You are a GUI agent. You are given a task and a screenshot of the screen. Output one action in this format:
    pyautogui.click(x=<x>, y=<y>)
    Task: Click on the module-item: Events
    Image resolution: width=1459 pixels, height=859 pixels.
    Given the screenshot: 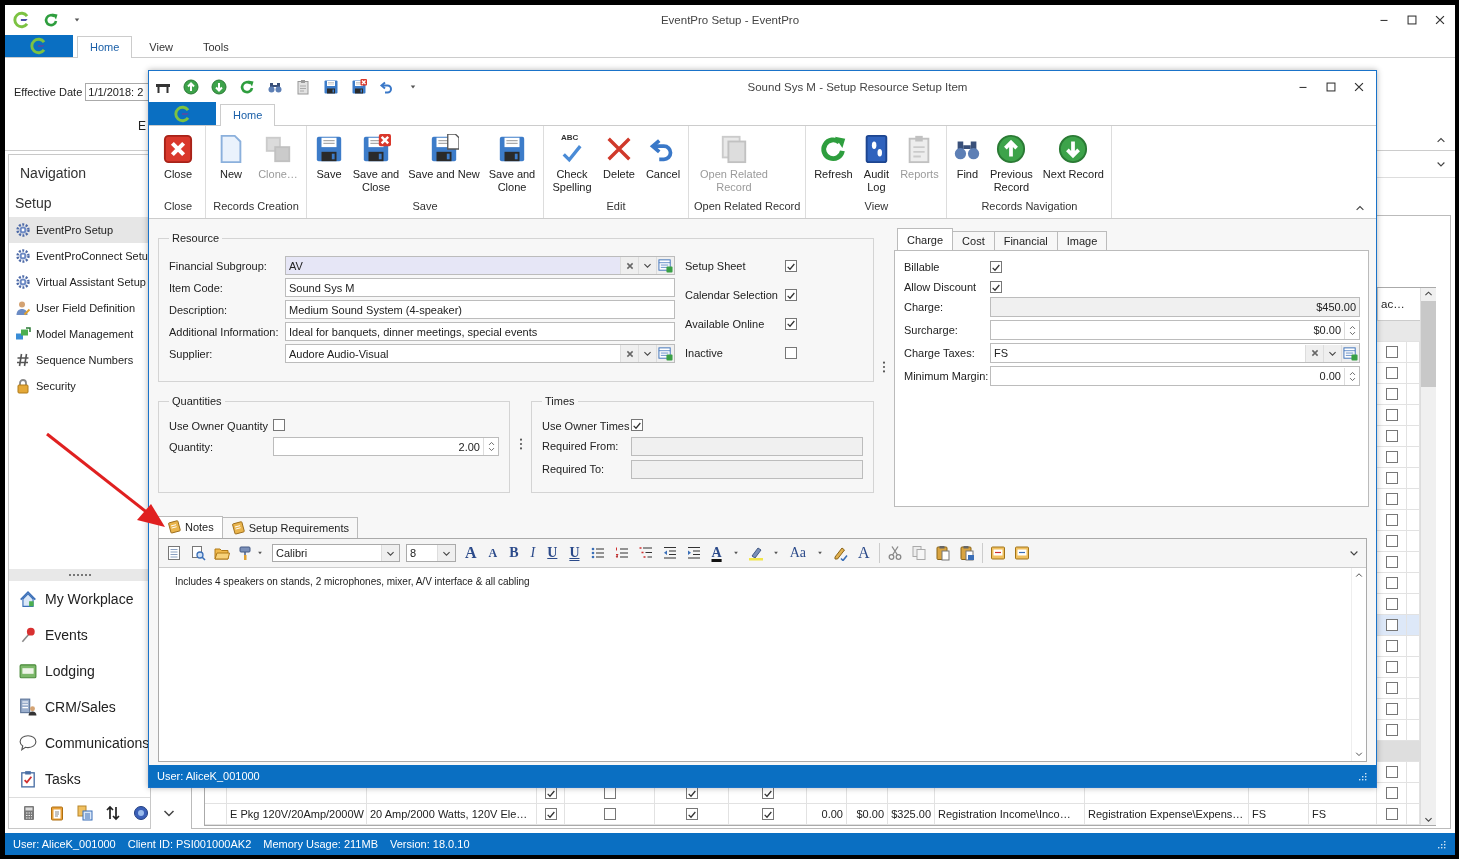 What is the action you would take?
    pyautogui.click(x=79, y=635)
    